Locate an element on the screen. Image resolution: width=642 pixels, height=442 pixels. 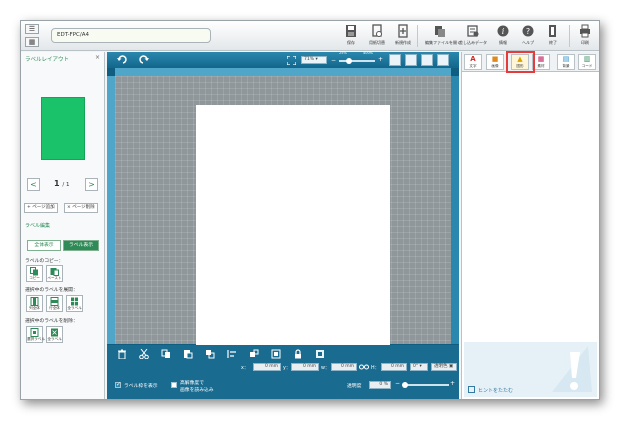
show-label-frame-checkbox: ✓ is located at coordinates (118, 384).